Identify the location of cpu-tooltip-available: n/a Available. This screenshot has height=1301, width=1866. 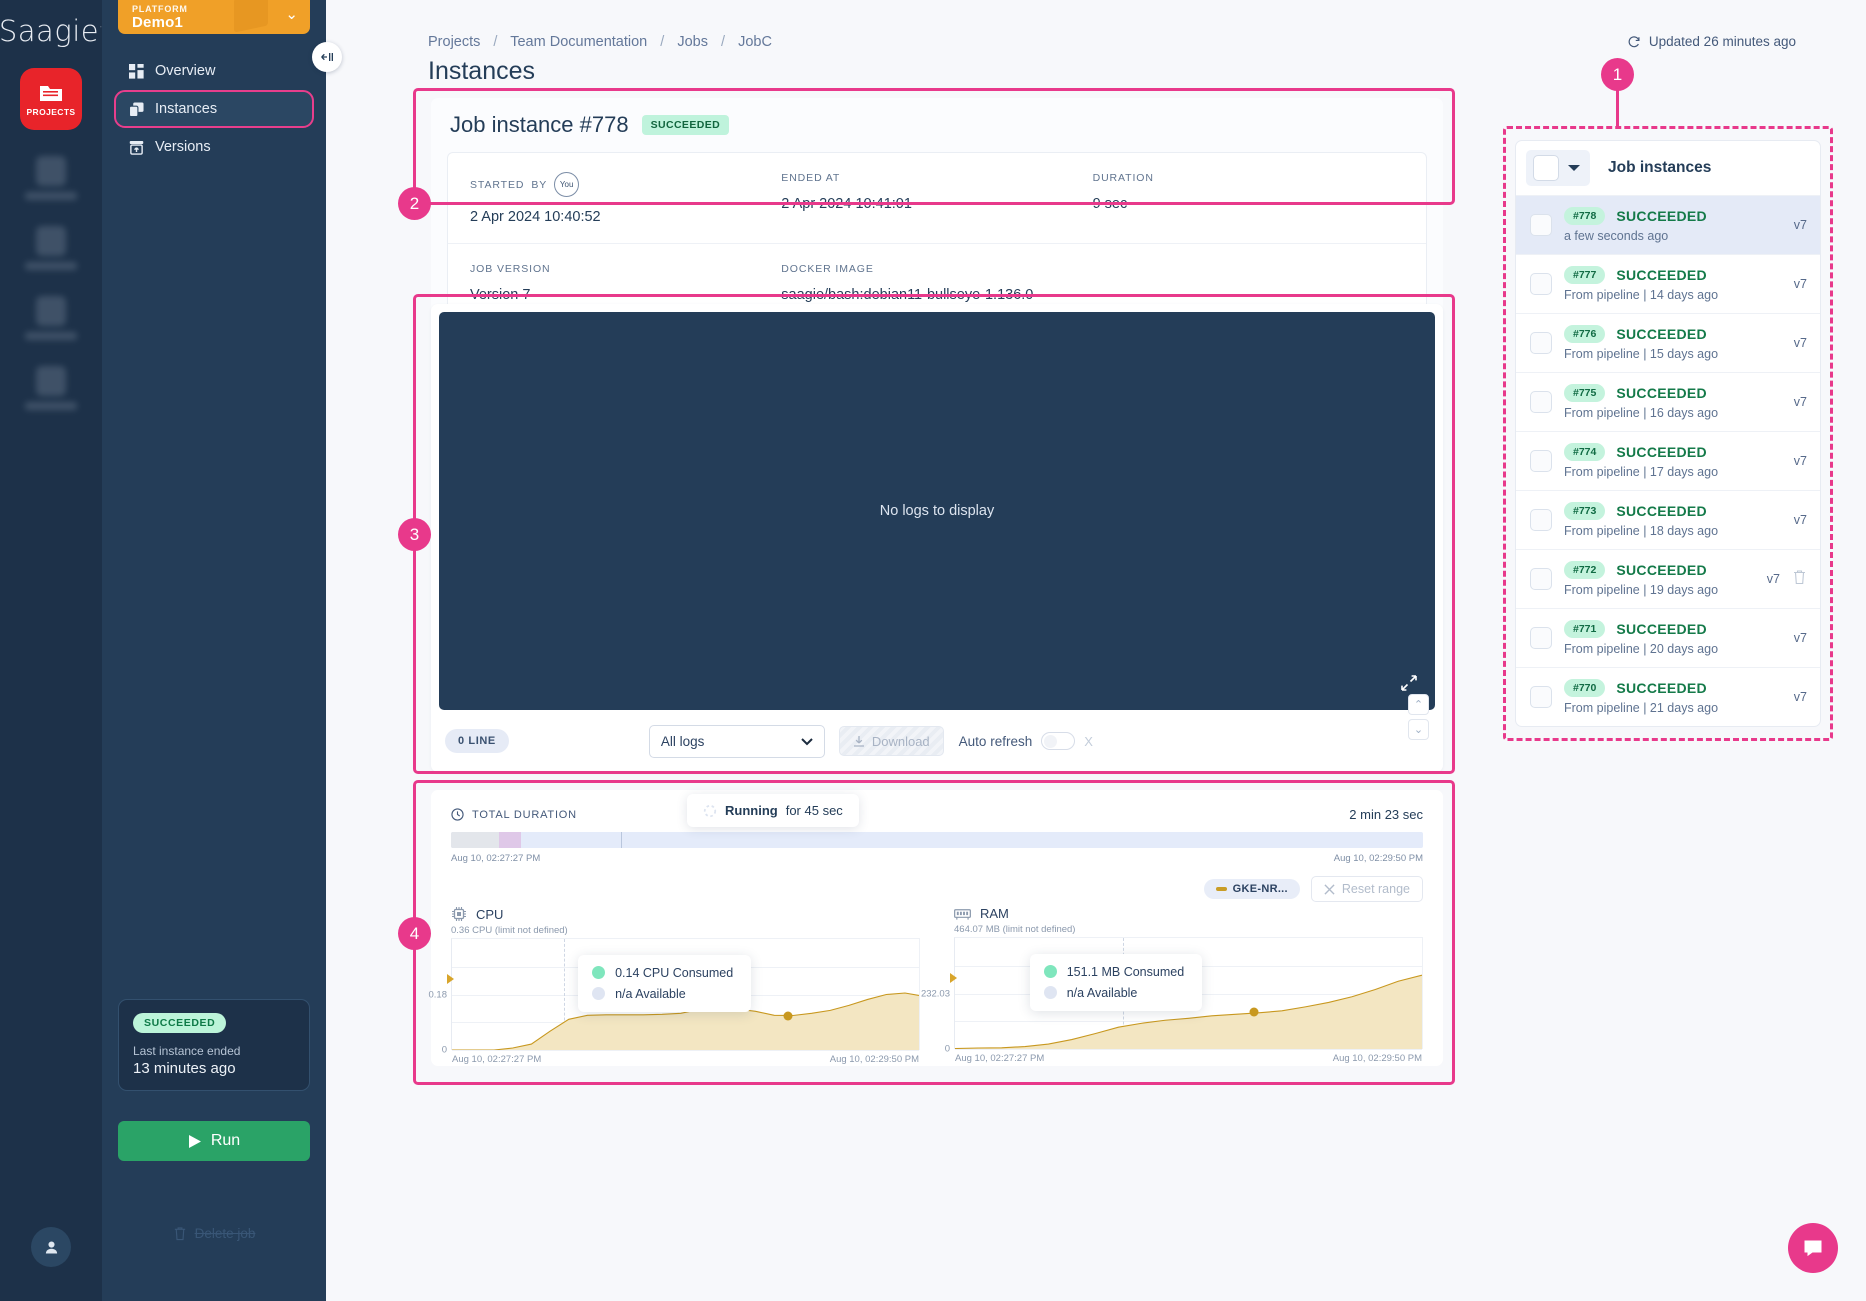
(650, 993).